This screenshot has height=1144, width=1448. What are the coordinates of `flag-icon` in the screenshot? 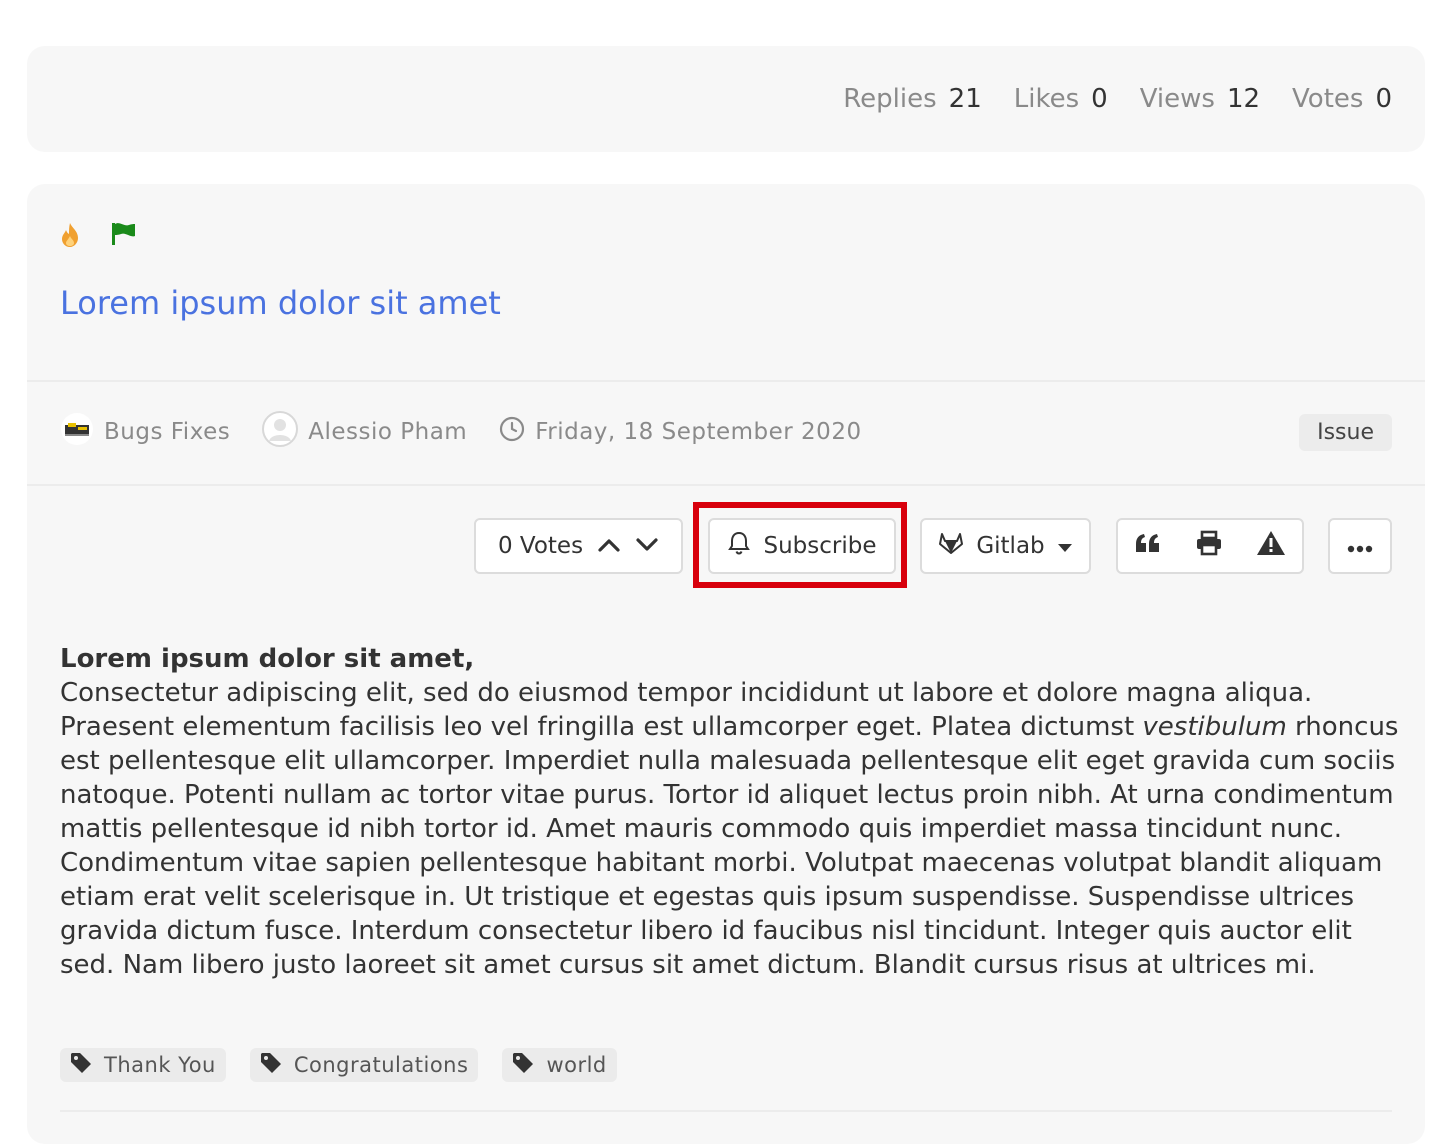 It's located at (124, 237).